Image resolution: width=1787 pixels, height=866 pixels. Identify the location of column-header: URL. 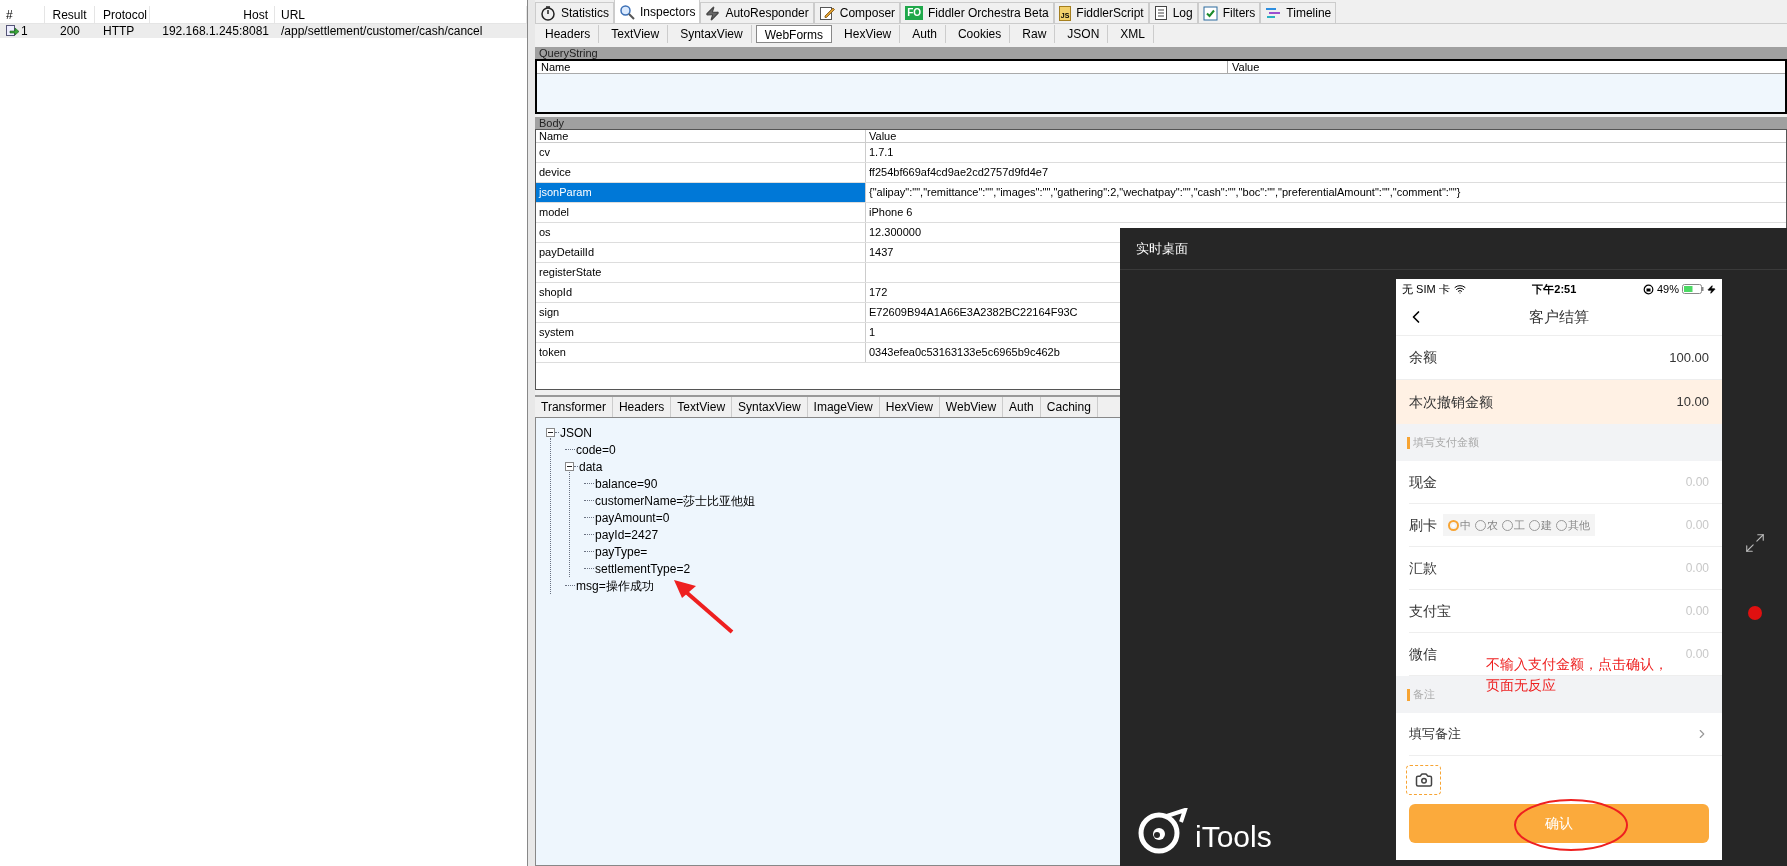
(401, 14).